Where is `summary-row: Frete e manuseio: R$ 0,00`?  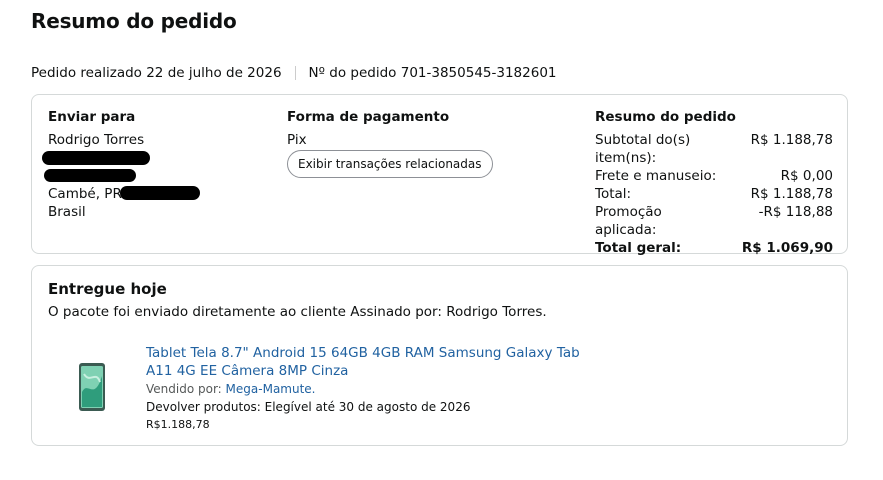
summary-row: Frete e manuseio: R$ 0,00 is located at coordinates (714, 176).